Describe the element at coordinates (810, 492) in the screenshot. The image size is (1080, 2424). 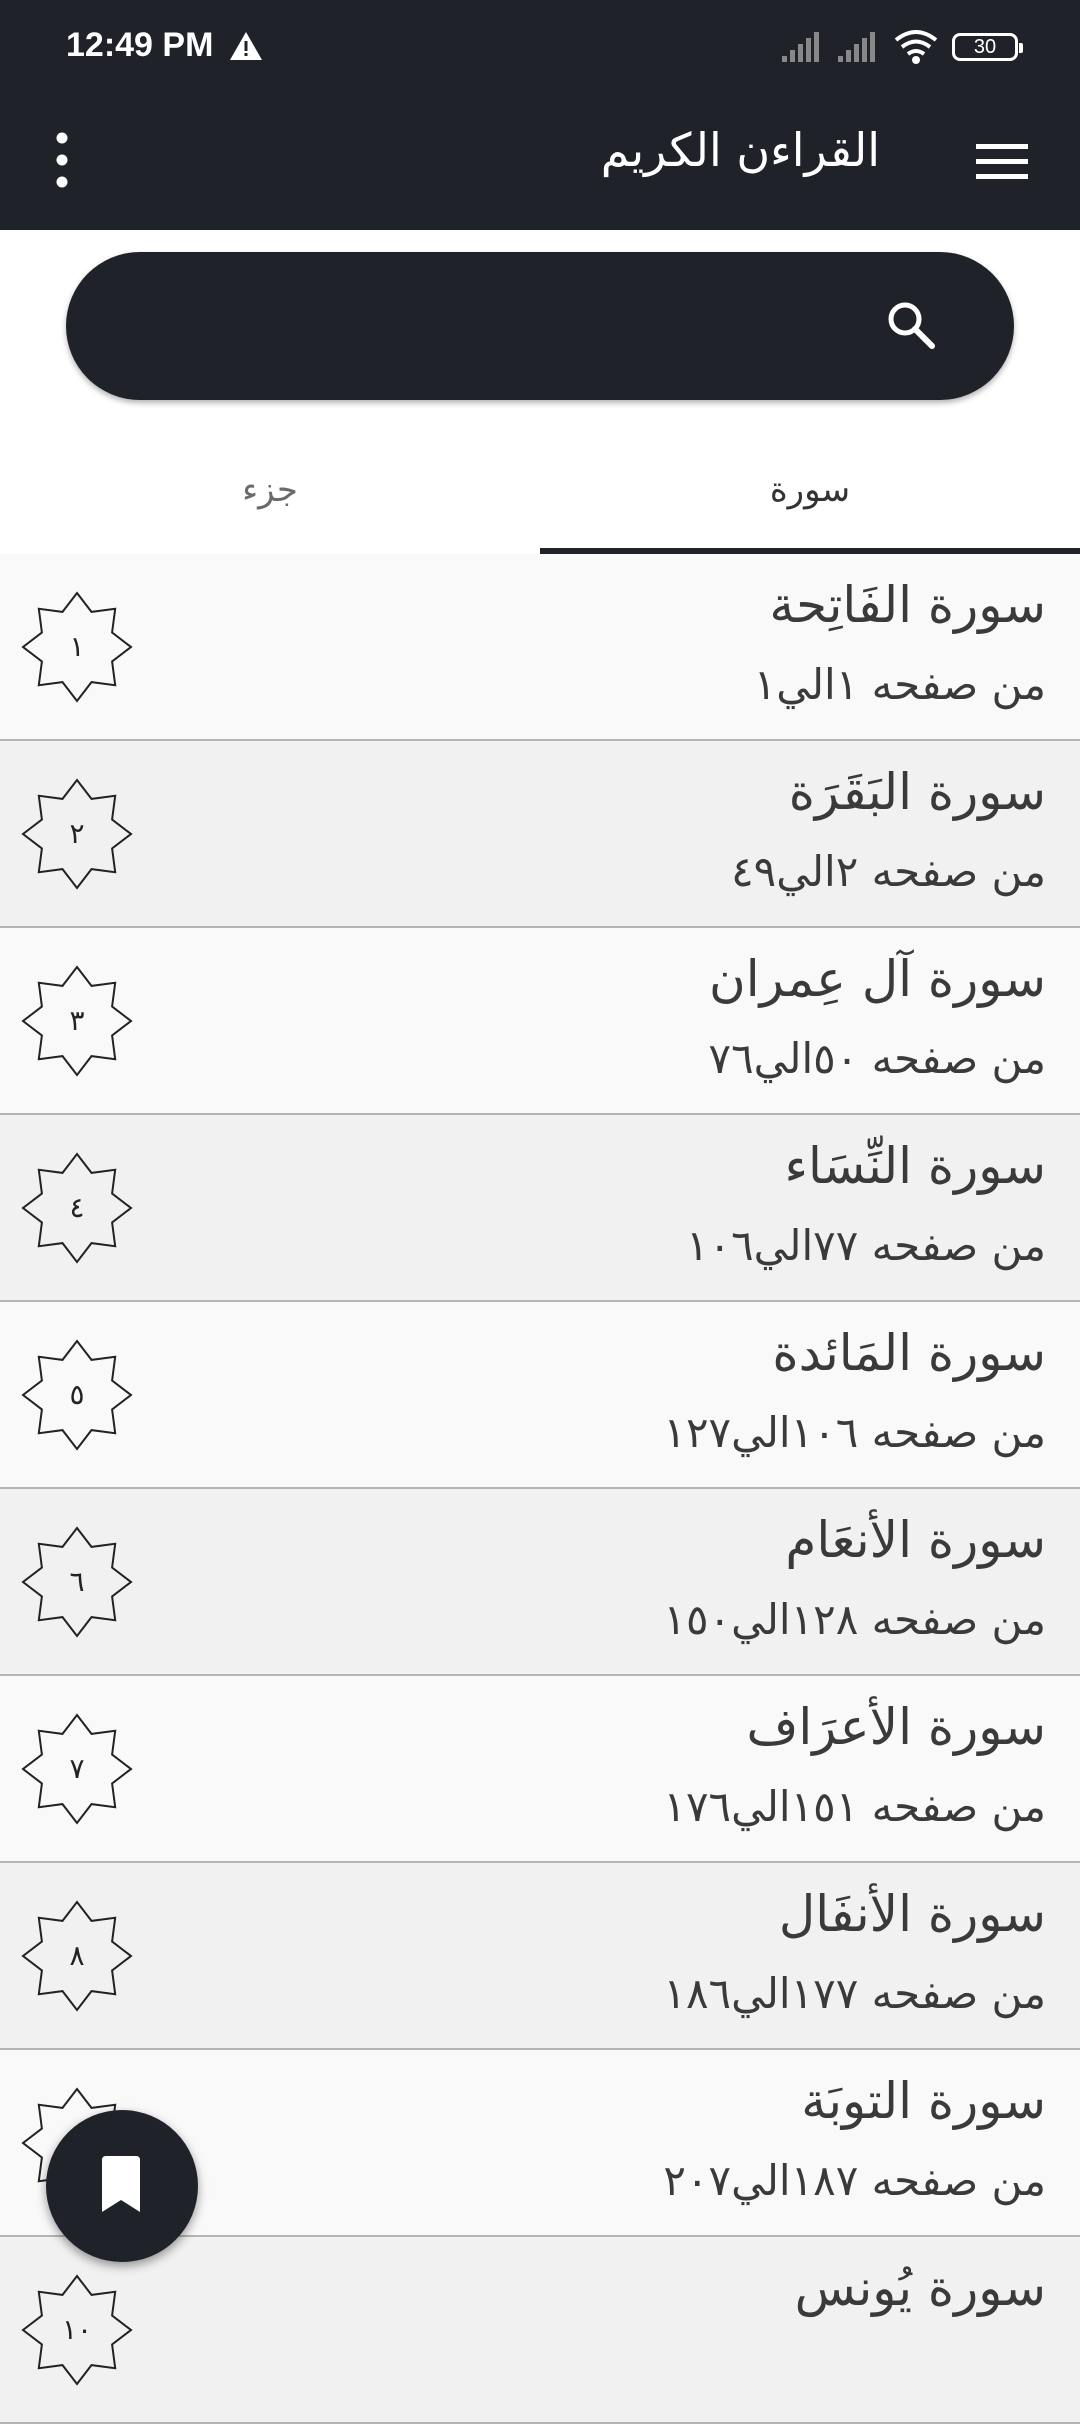
I see `tab-surah: سورة` at that location.